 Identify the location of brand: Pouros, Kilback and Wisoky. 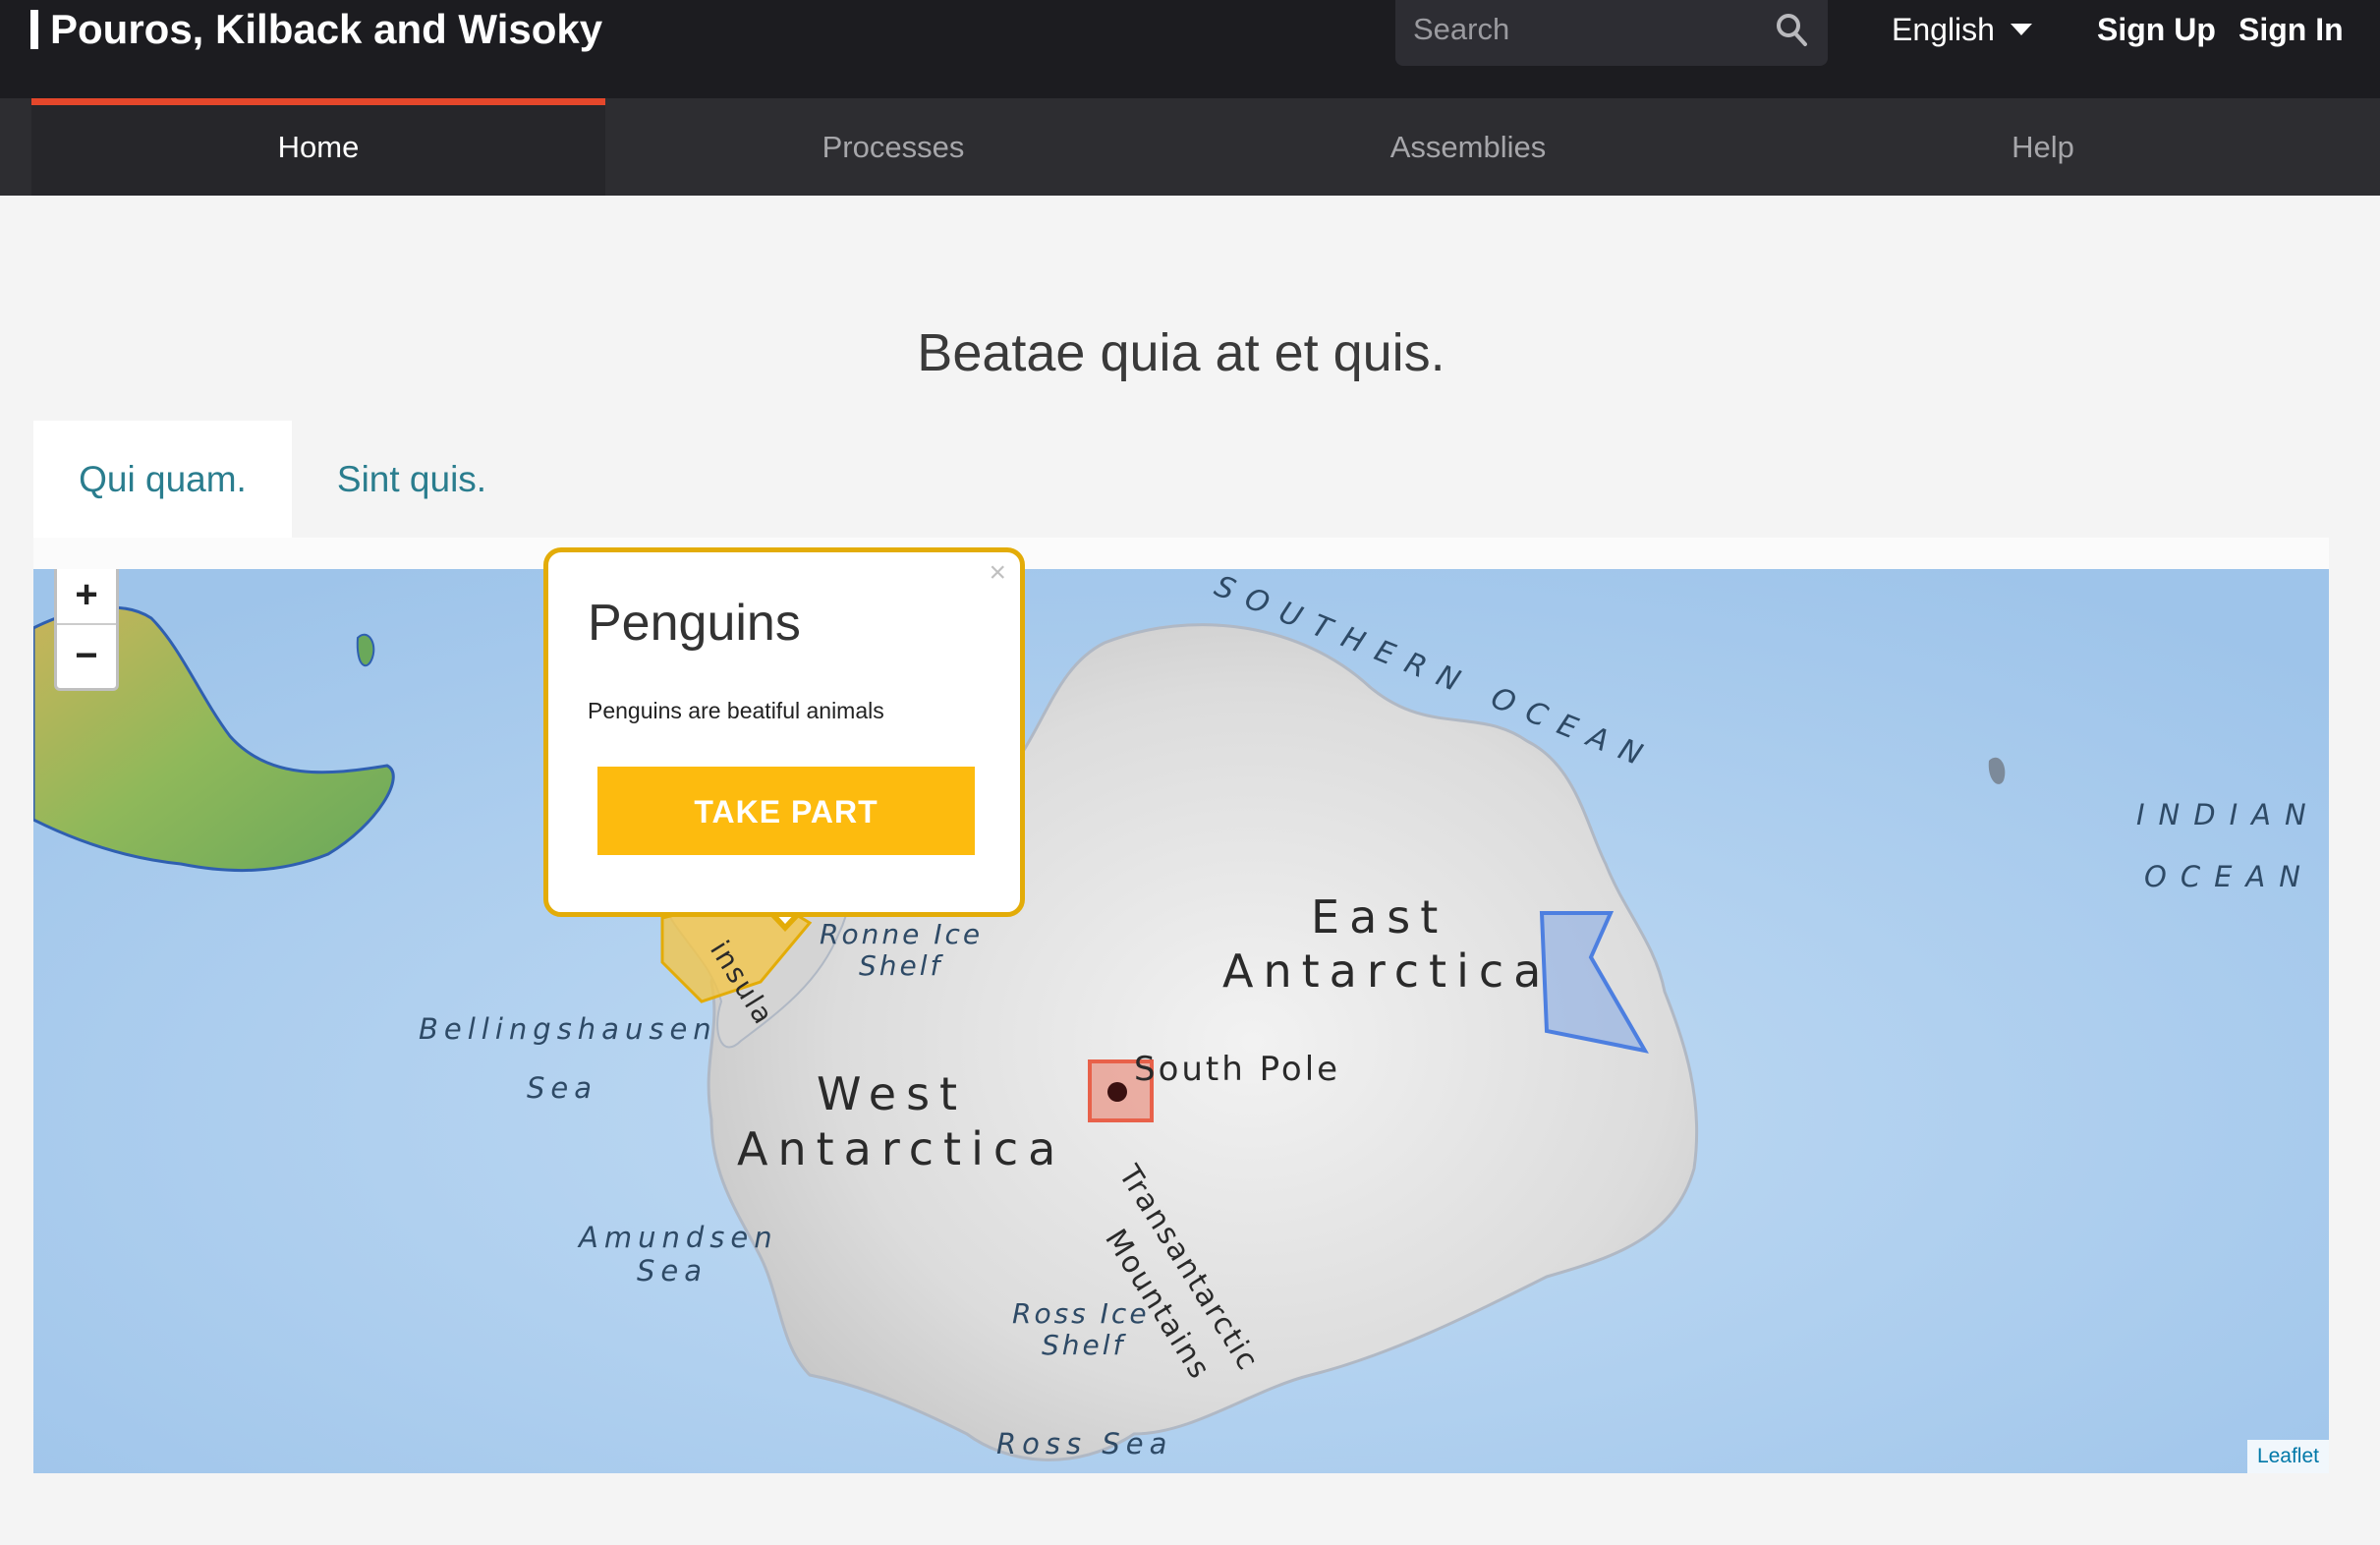
(316, 29).